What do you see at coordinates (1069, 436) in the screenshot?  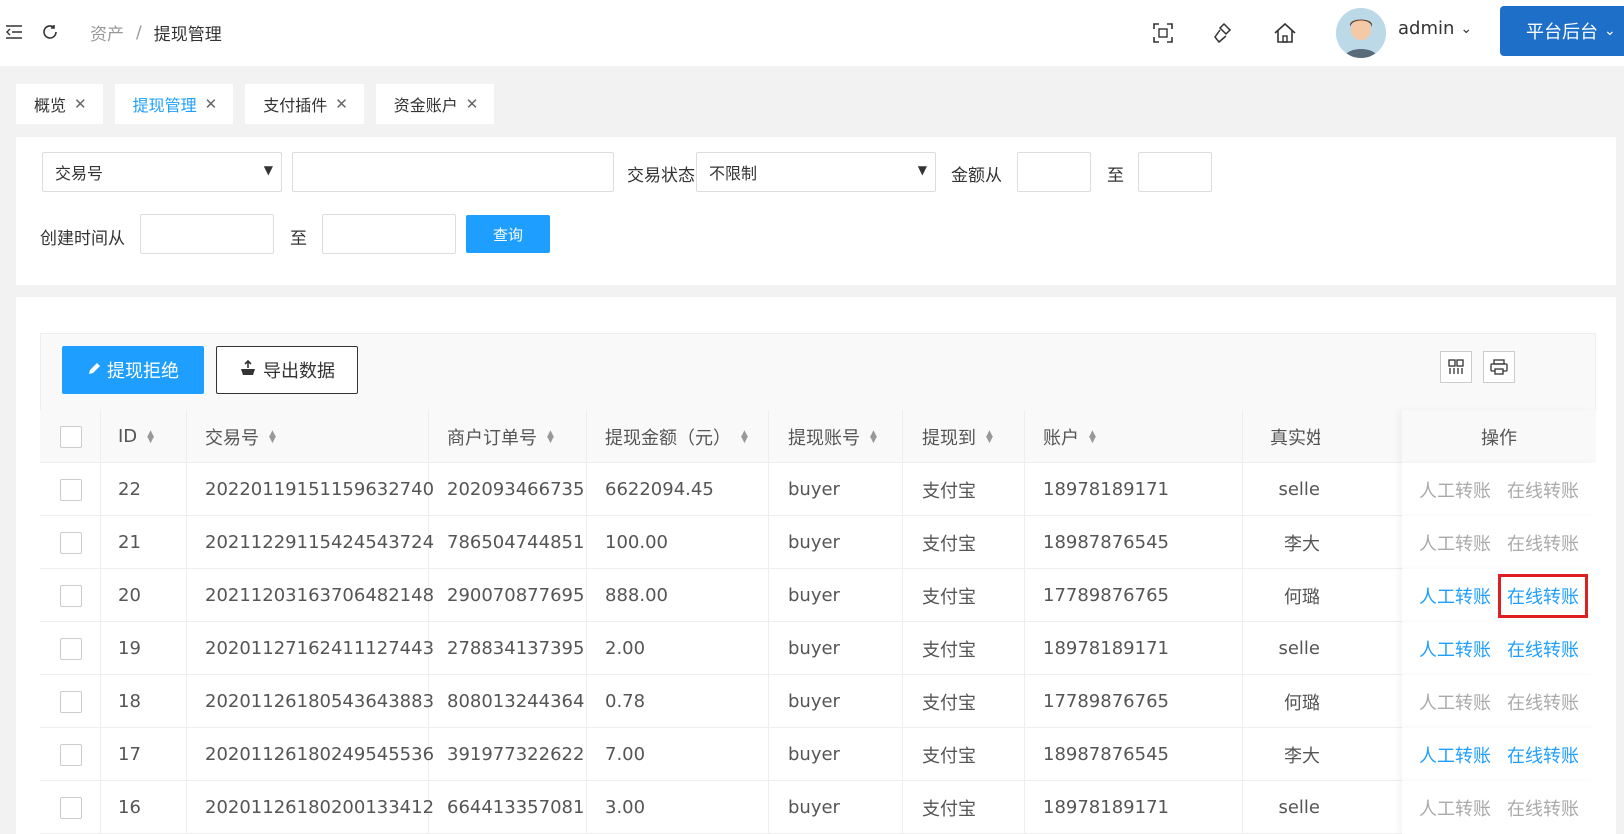 I see `column-header-account: 账户 ▲ ▼` at bounding box center [1069, 436].